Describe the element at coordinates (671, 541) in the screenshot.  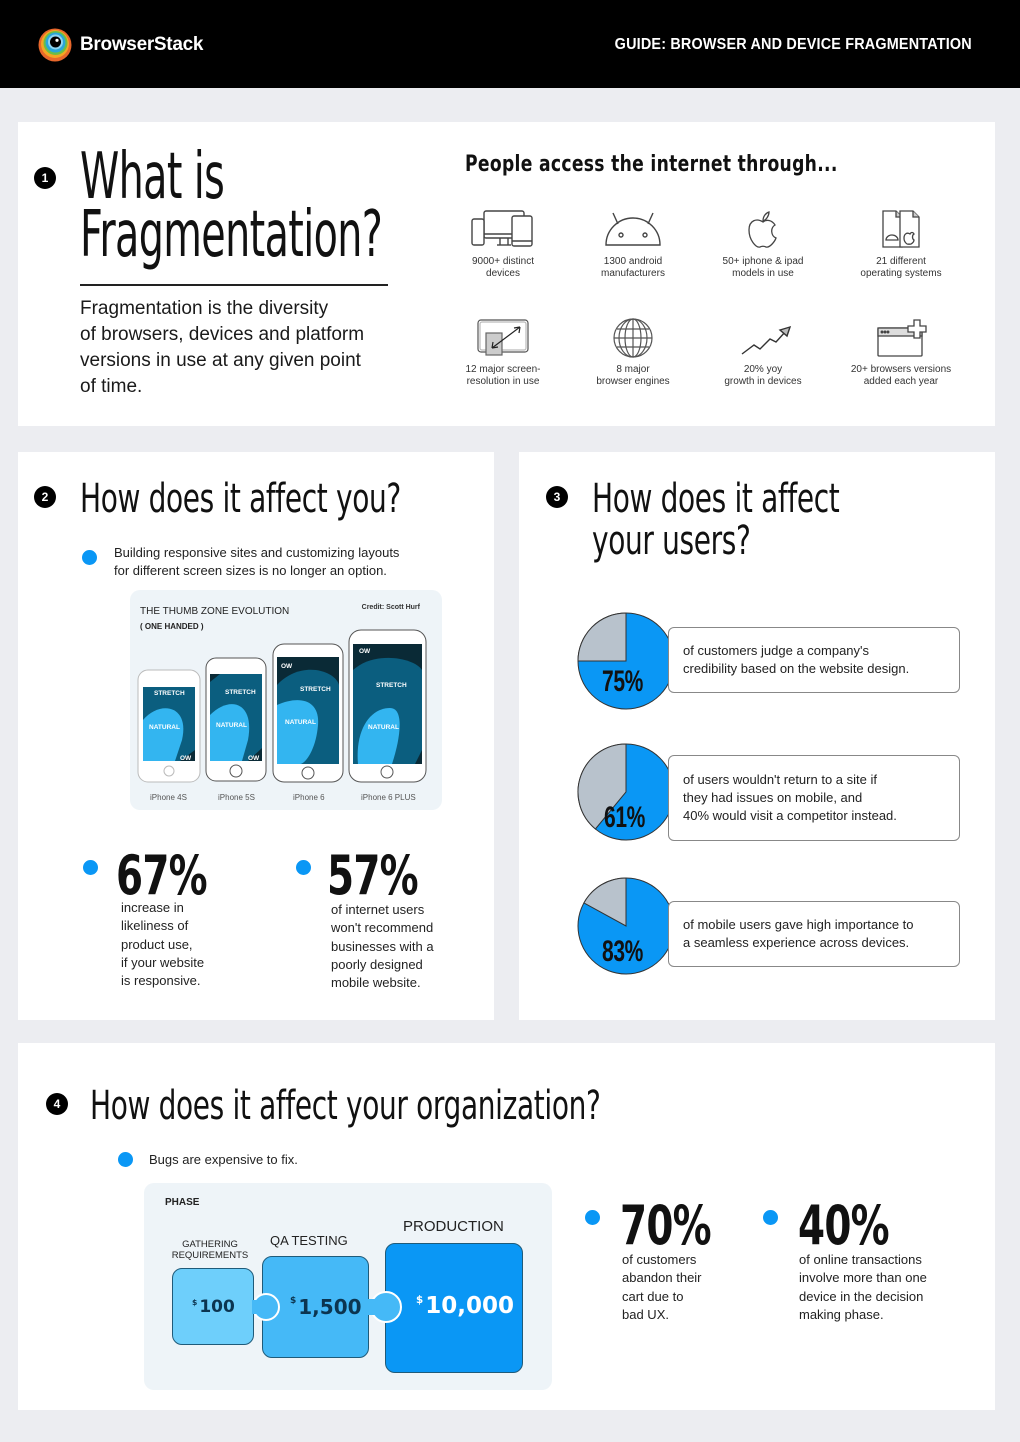
I see `section-title-line2: your users?` at that location.